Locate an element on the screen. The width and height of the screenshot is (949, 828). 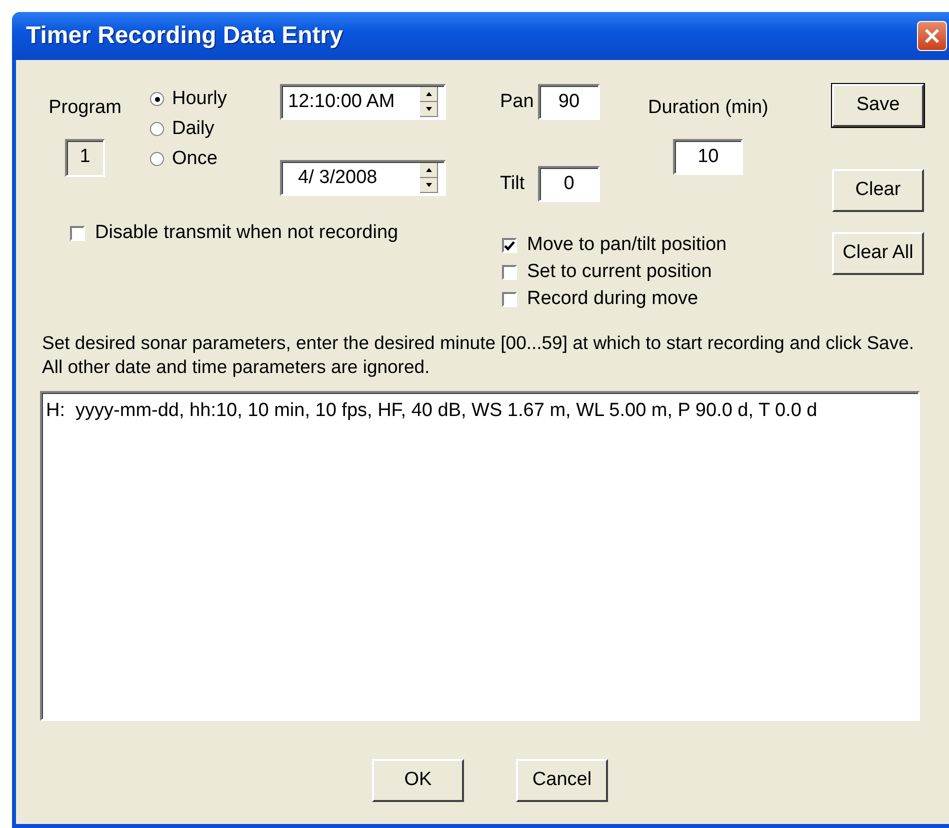
dialog-button: OK is located at coordinates (418, 780).